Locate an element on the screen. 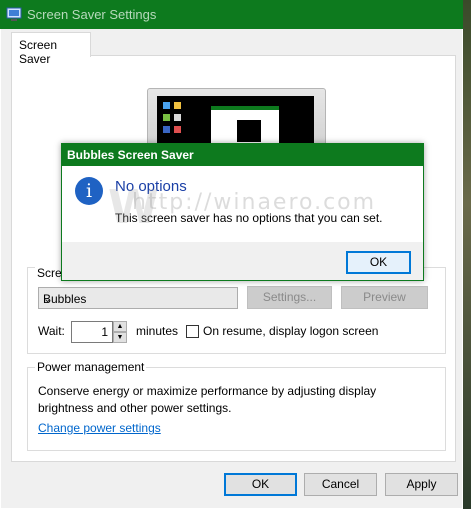 The width and height of the screenshot is (471, 509). info-icon: i is located at coordinates (89, 191).